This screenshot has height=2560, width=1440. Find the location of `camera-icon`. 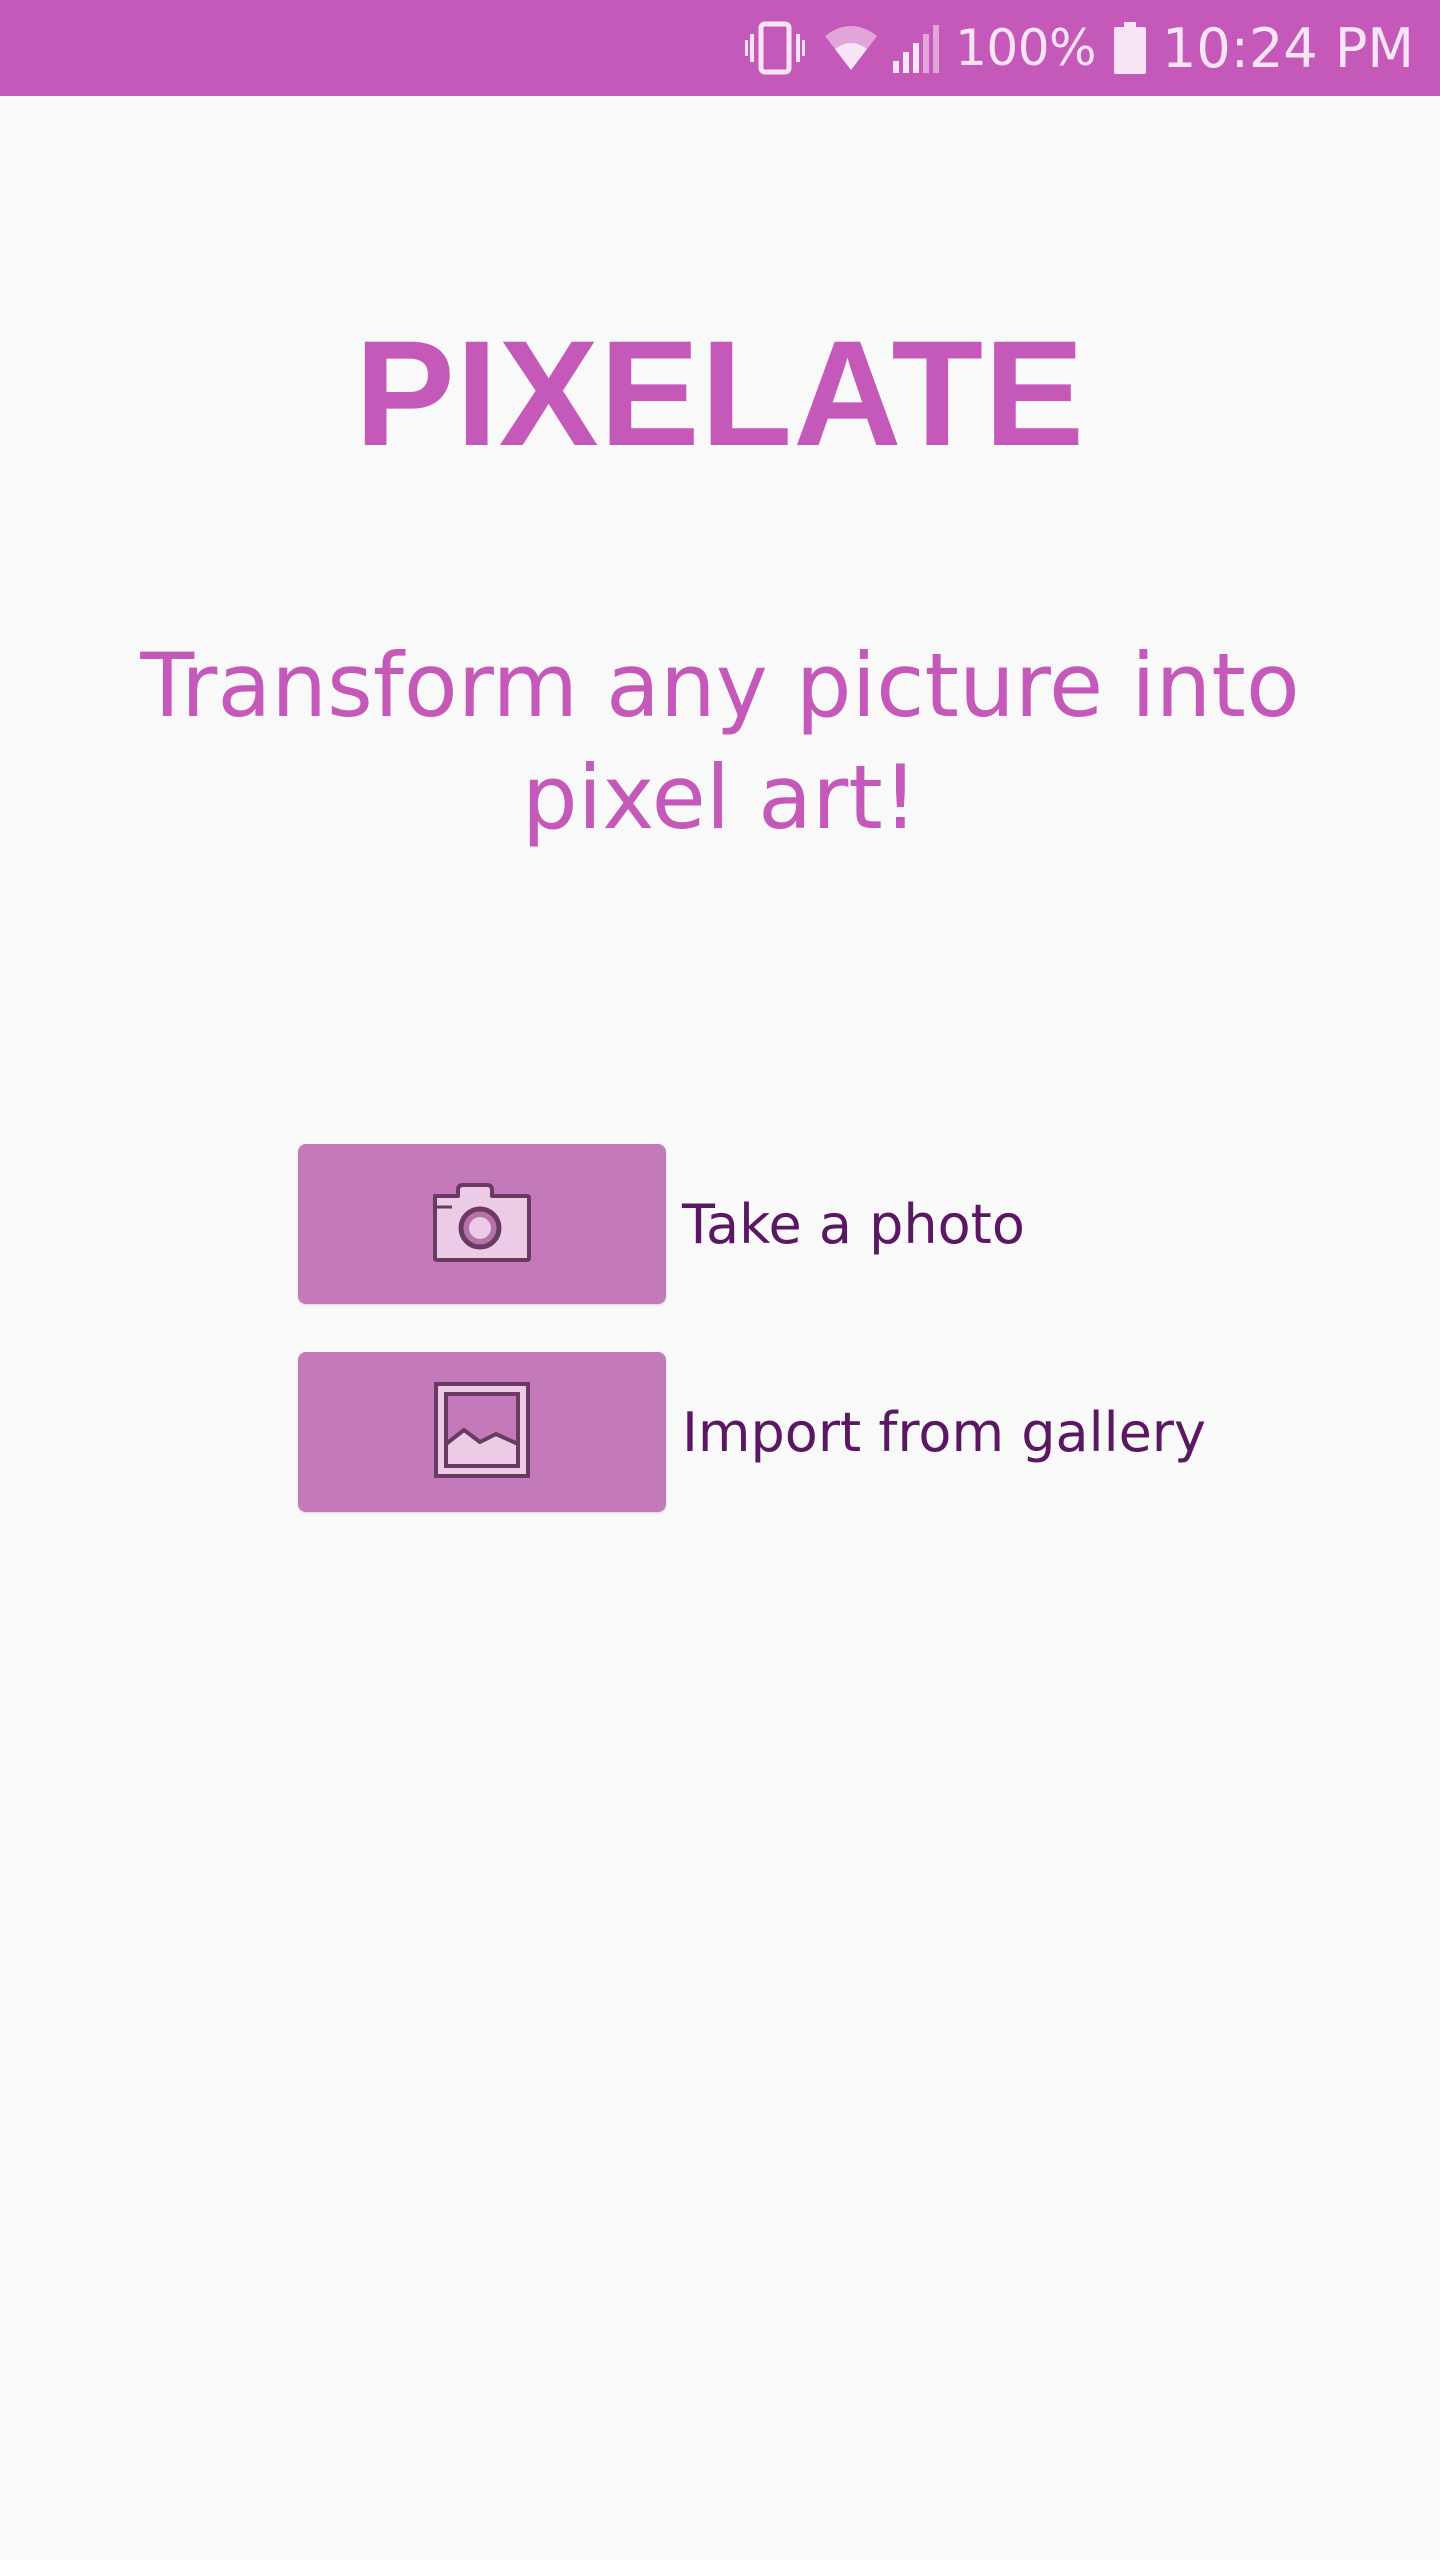

camera-icon is located at coordinates (482, 1224).